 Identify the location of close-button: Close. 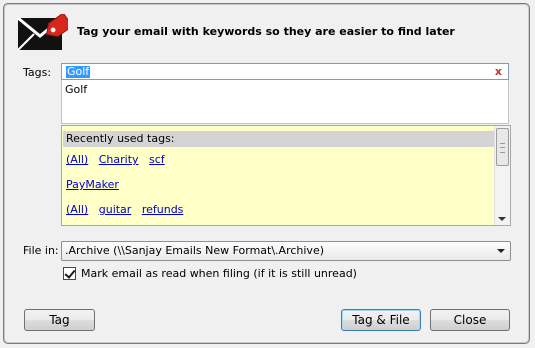
(470, 320).